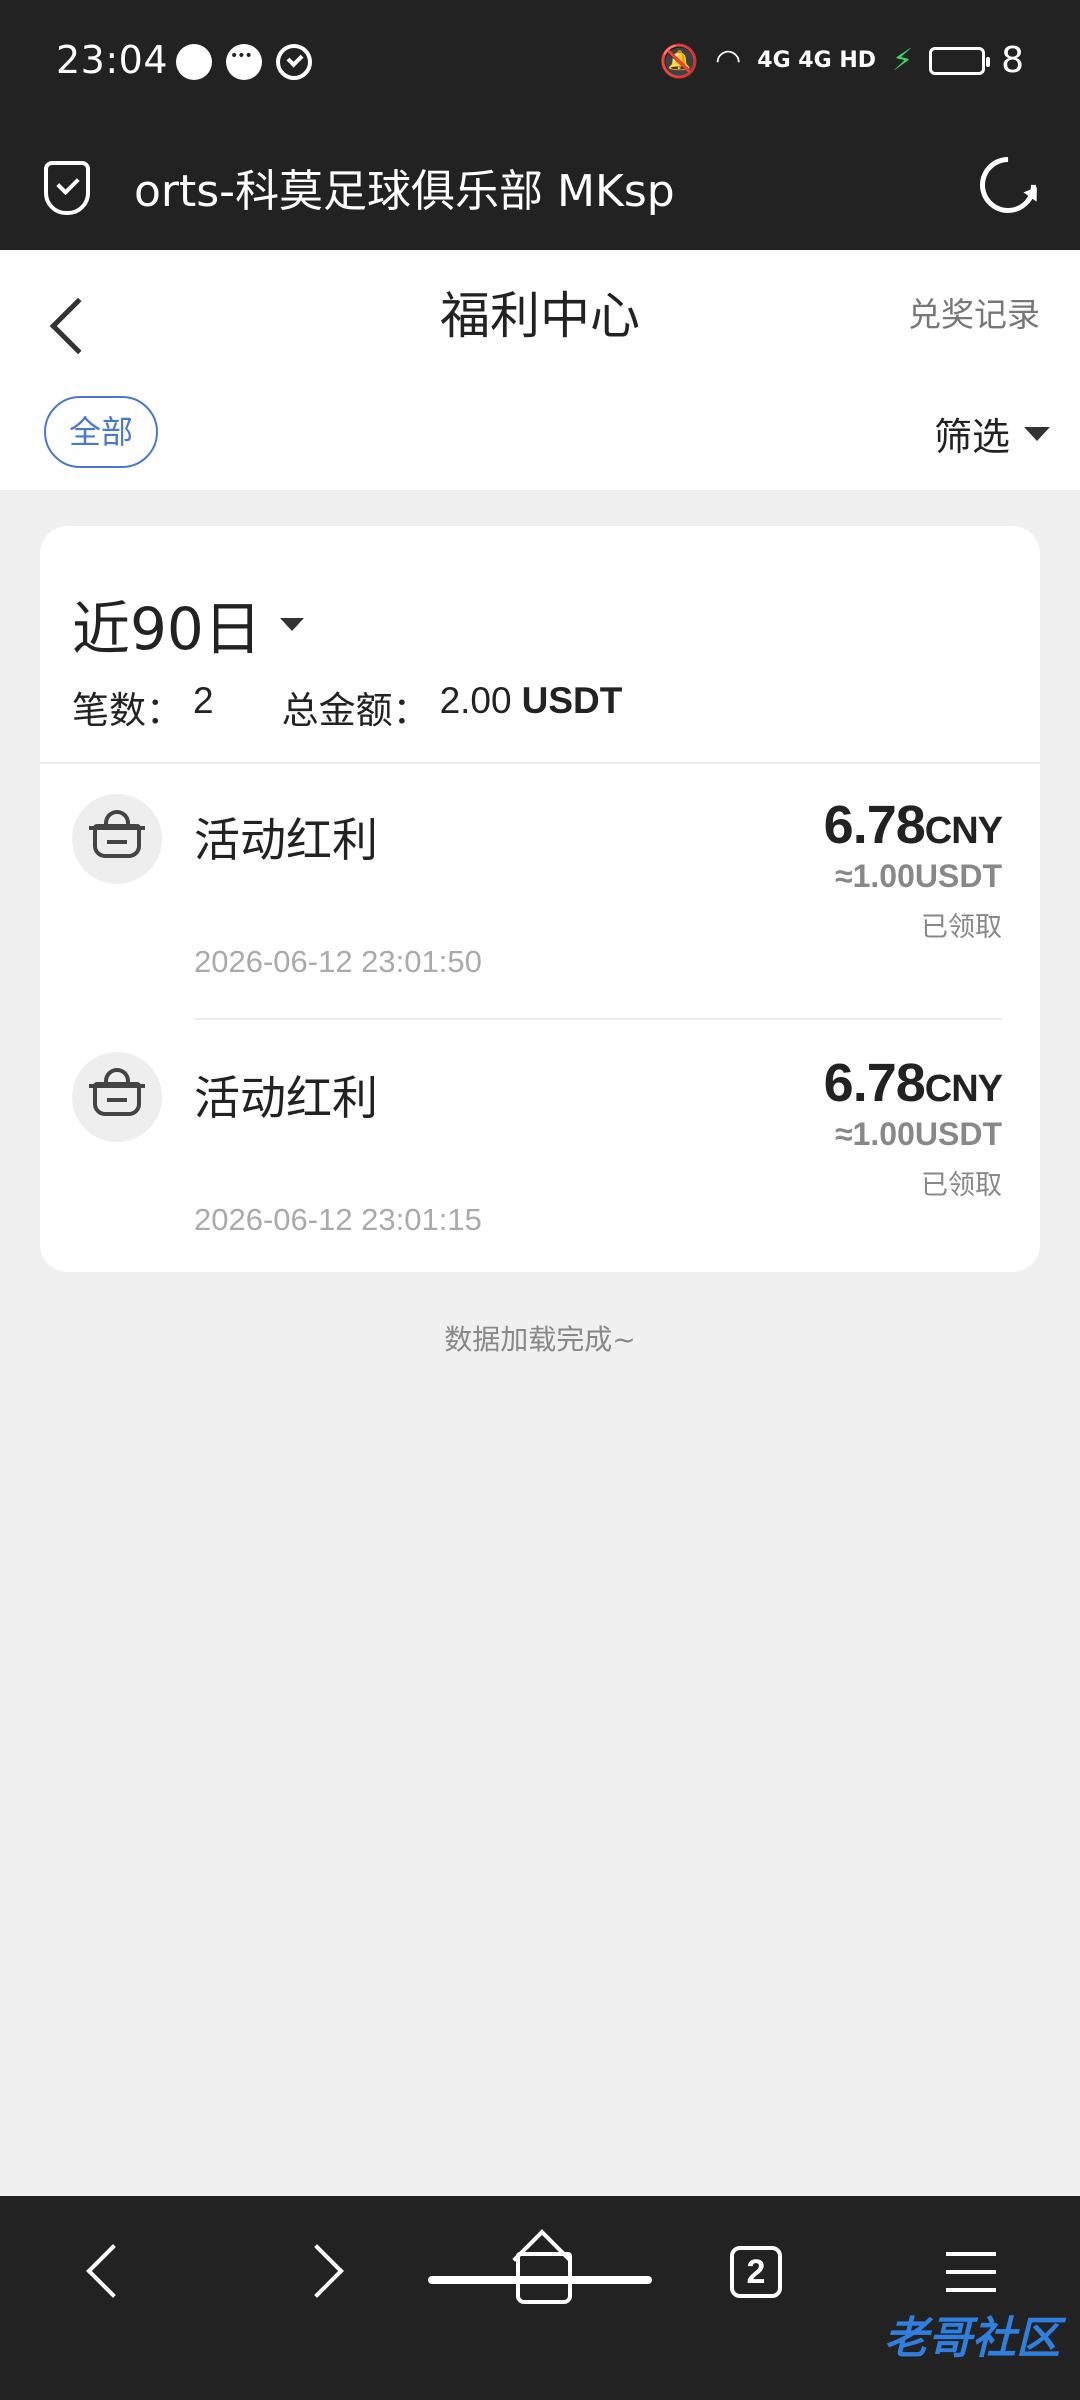 This screenshot has height=2400, width=1080. I want to click on status-bar: 23:04 🔕 ◠ 4G 4G HD ⚡ 8, so click(540, 62).